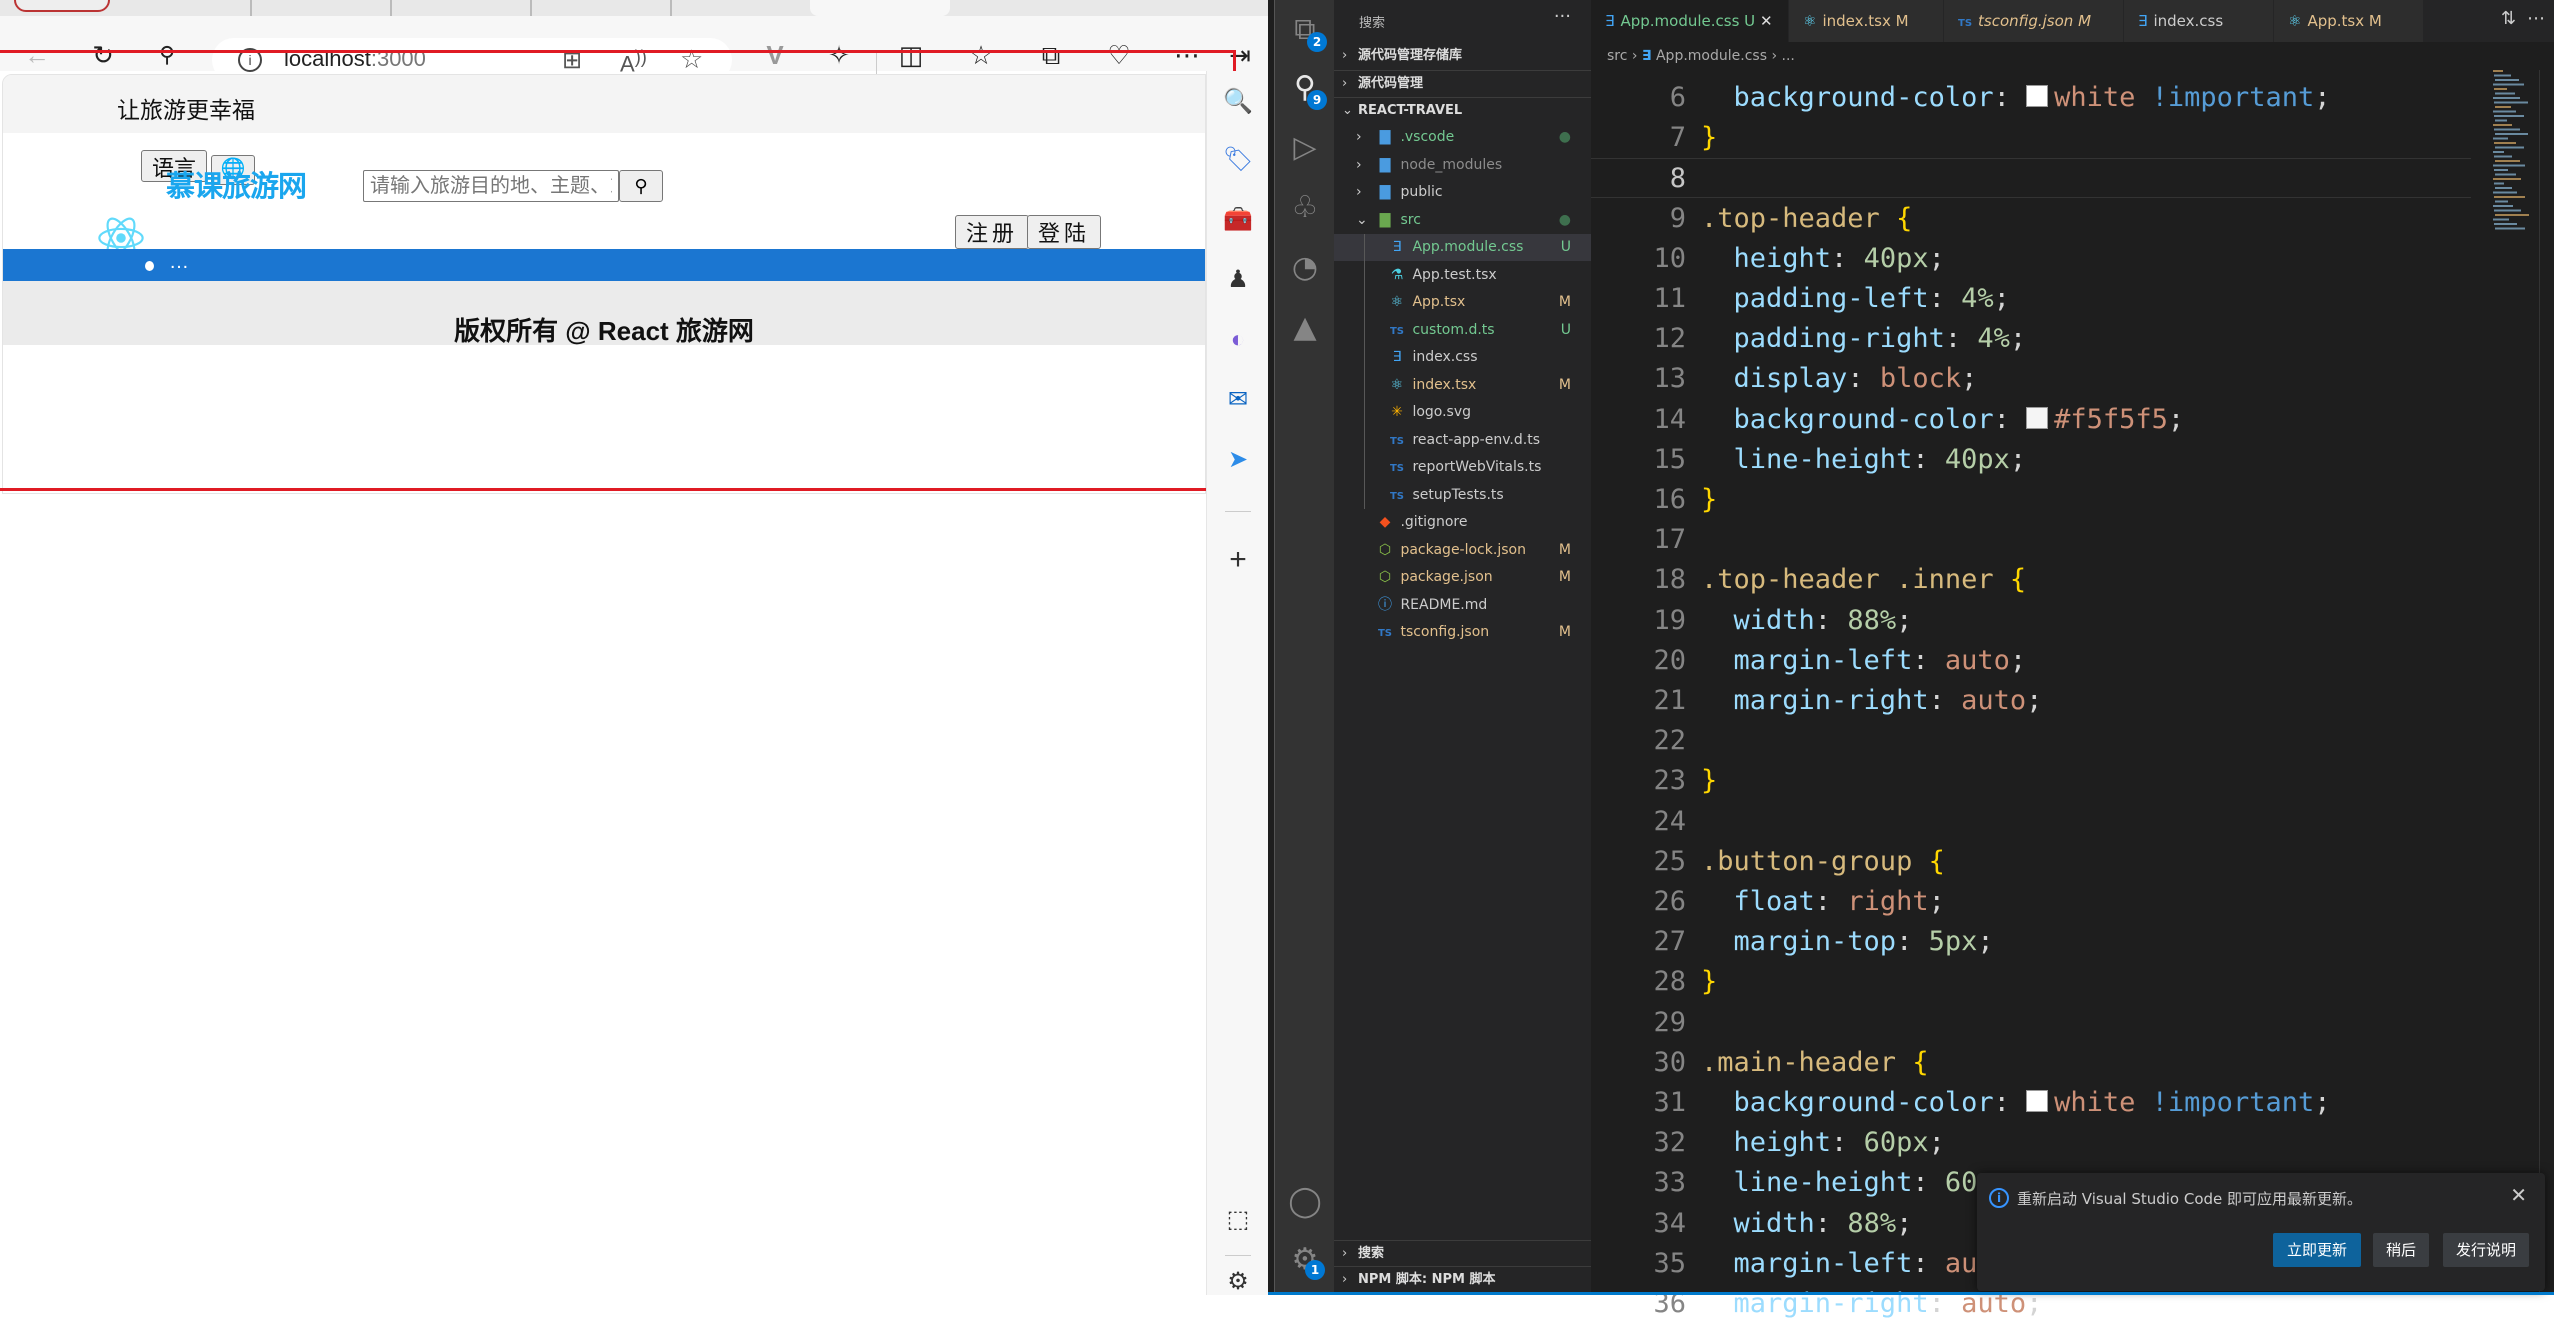  Describe the element at coordinates (1305, 1202) in the screenshot. I see `account-icon: ◯` at that location.